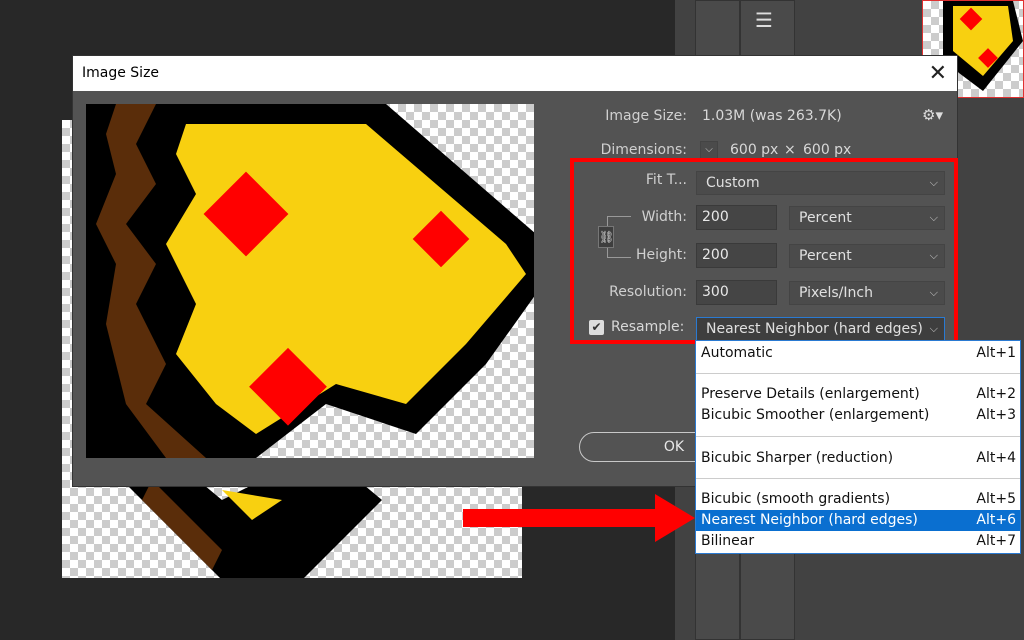 This screenshot has width=1024, height=640. I want to click on image-size-label: Image Size:, so click(646, 116).